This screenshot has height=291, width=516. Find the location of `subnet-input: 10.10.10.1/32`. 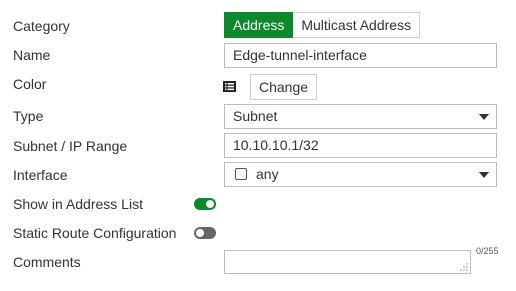

subnet-input: 10.10.10.1/32 is located at coordinates (360, 145).